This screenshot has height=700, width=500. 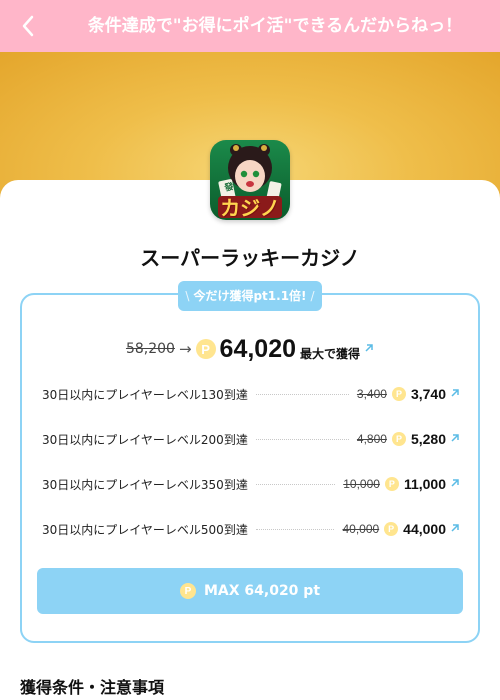 I want to click on condition-row: 30日以内にプレイヤーレベル500到達 40,000 P 44,000, so click(x=251, y=529).